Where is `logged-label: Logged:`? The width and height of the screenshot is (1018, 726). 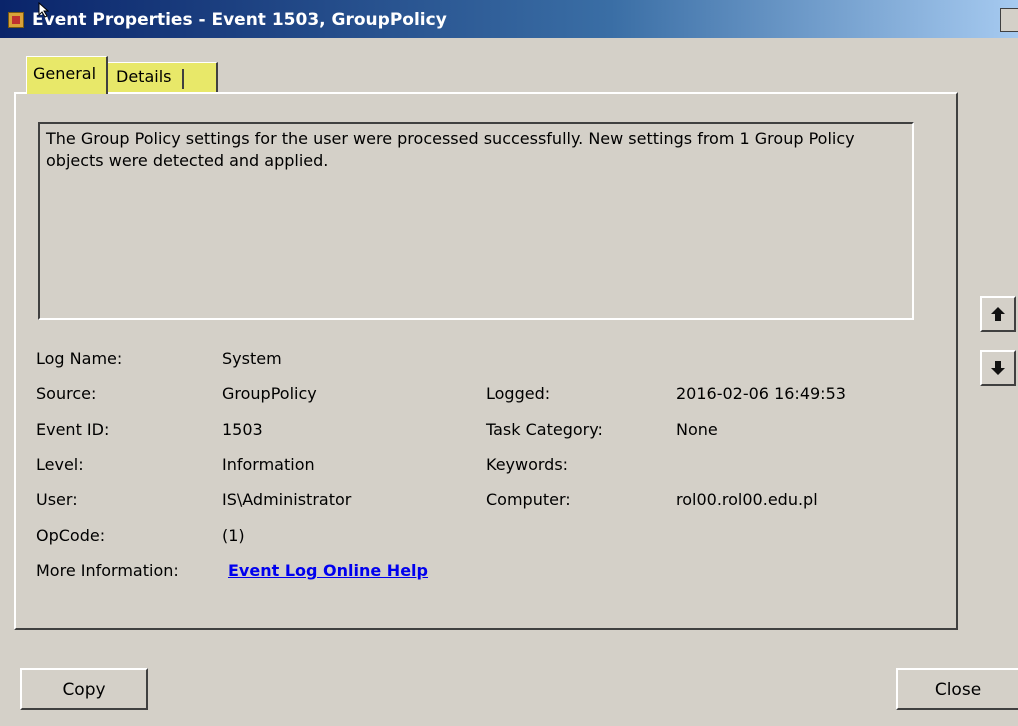 logged-label: Logged: is located at coordinates (518, 393).